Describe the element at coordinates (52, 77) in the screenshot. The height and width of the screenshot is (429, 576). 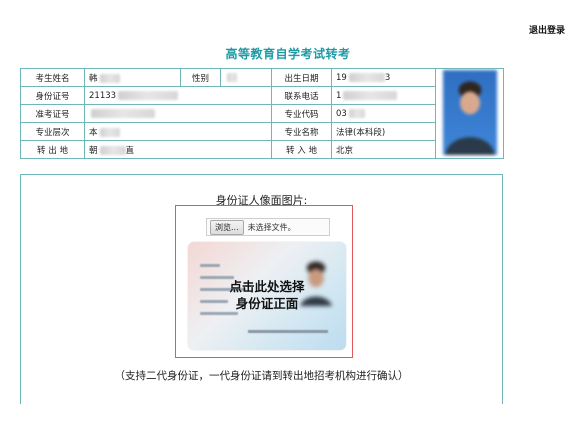
I see `name-label: 考生姓名` at that location.